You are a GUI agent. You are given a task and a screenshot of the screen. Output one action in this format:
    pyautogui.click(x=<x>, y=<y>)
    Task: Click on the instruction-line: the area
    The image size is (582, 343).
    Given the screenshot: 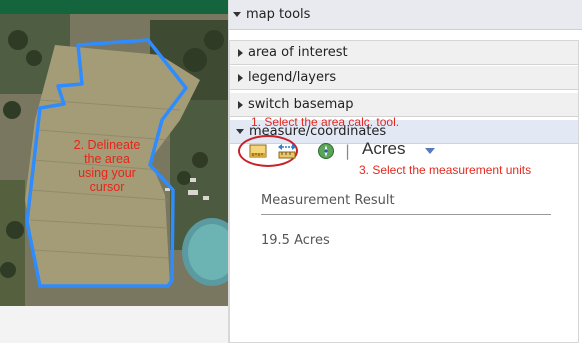 What is the action you would take?
    pyautogui.click(x=107, y=159)
    